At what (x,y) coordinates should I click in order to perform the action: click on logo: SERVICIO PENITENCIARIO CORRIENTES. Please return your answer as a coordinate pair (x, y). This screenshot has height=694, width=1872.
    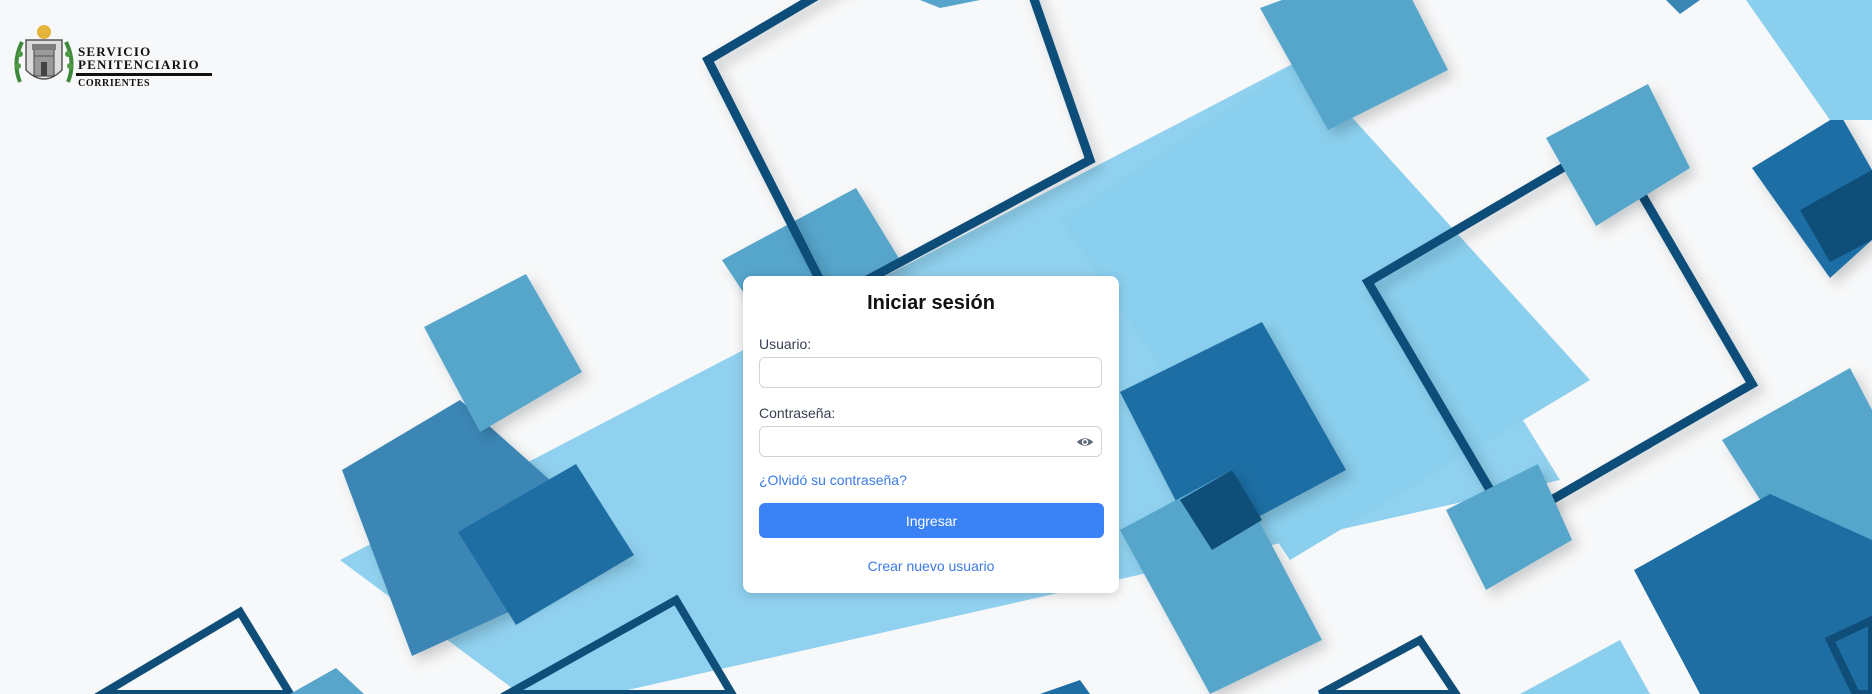
    Looking at the image, I should click on (112, 57).